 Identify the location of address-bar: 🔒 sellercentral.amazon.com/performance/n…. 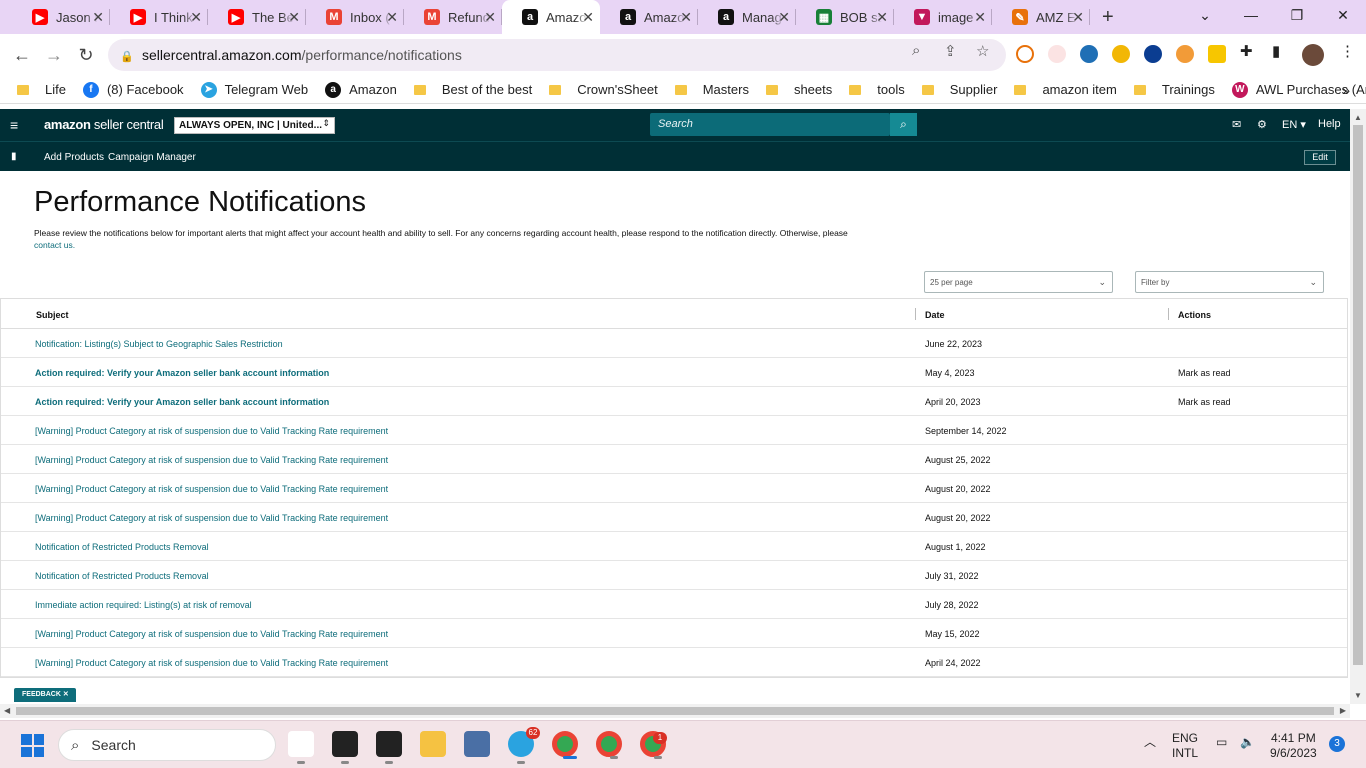
(557, 55).